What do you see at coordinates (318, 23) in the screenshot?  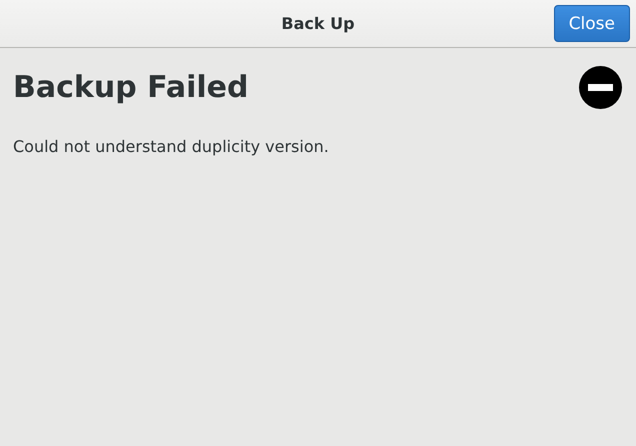 I see `window-title: Back Up` at bounding box center [318, 23].